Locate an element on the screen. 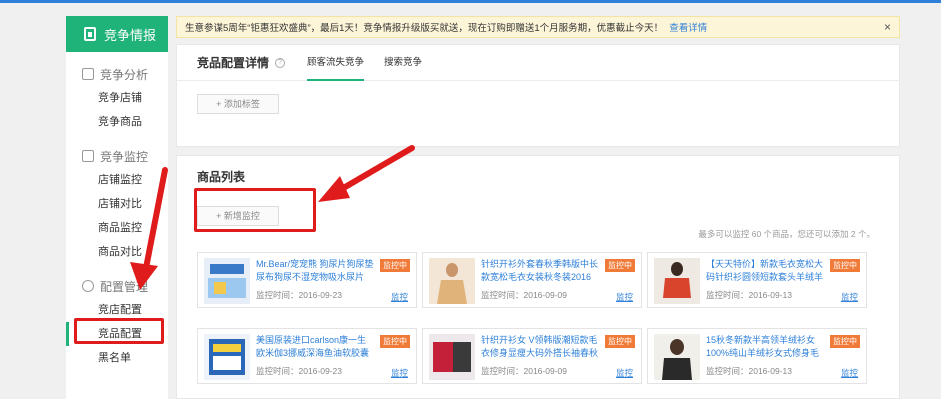 This screenshot has height=399, width=941. annotation-arrows is located at coordinates (272, 217).